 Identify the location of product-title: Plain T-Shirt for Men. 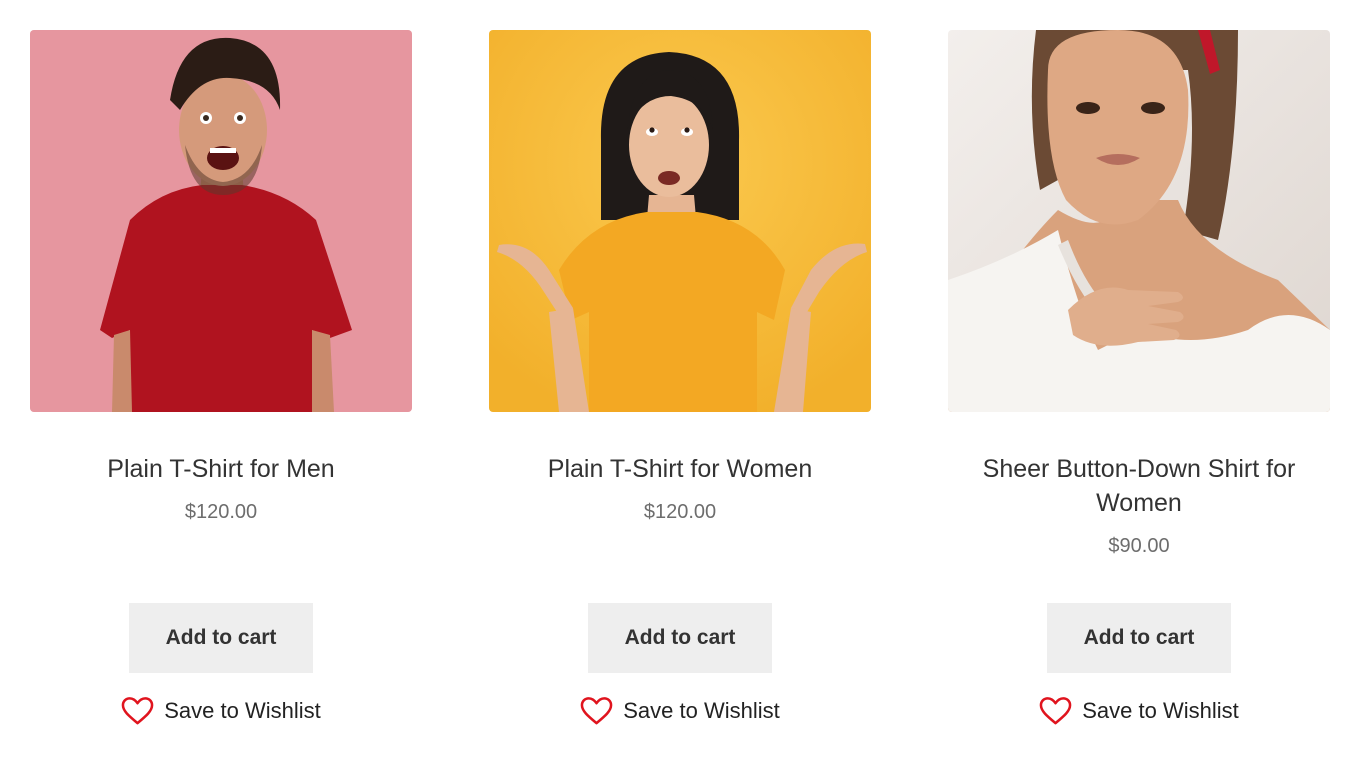
(221, 469).